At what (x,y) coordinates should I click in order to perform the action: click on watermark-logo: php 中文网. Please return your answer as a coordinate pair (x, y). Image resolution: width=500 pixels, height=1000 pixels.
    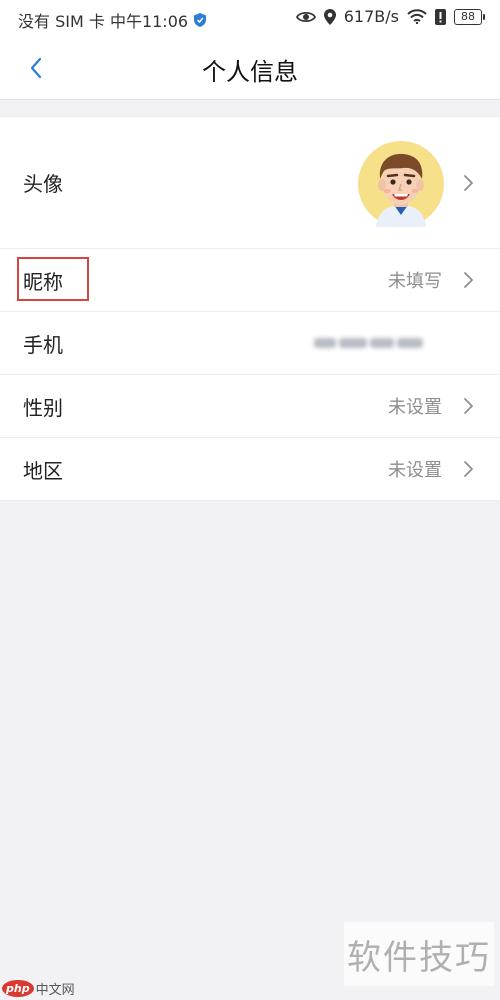
    Looking at the image, I should click on (38, 988).